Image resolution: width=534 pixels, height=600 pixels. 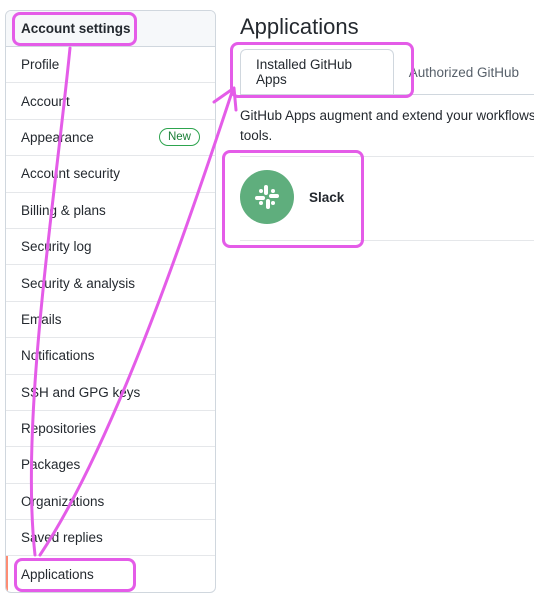 What do you see at coordinates (110, 138) in the screenshot?
I see `sidebar-item-appearance: Appearance New` at bounding box center [110, 138].